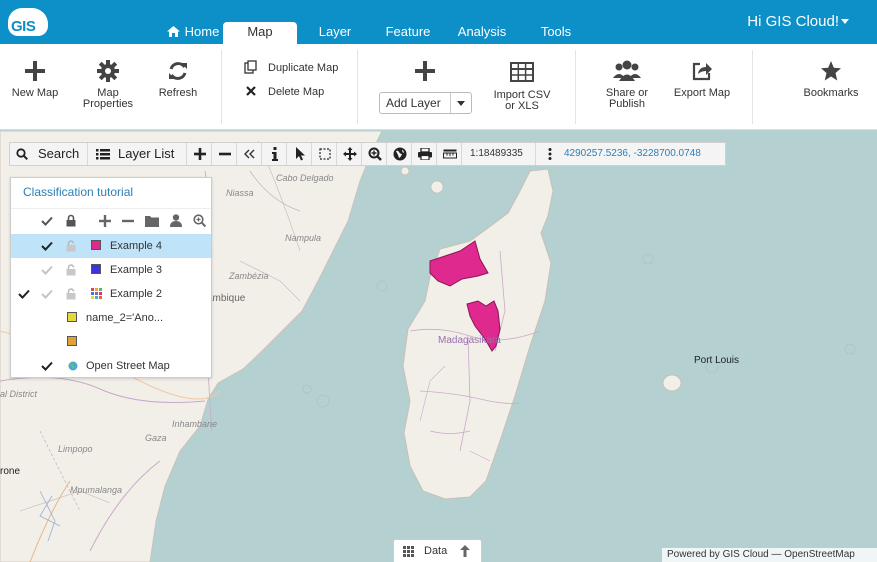  Describe the element at coordinates (136, 246) in the screenshot. I see `layer-name: Example 4` at that location.